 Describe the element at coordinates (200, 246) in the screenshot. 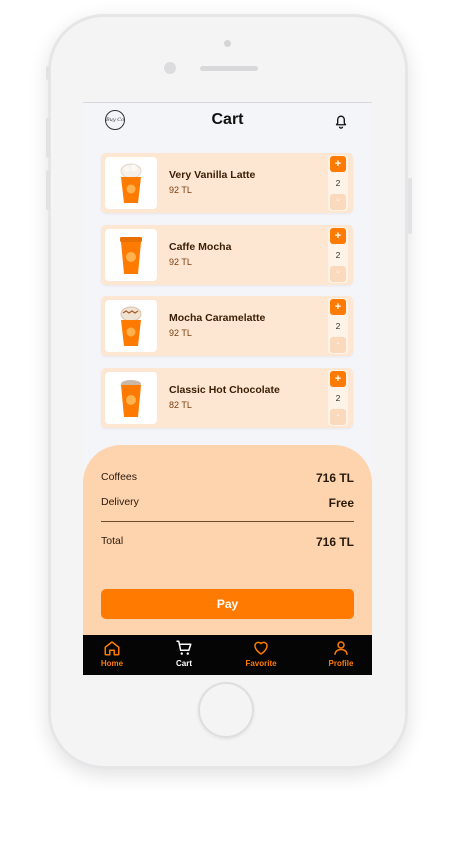

I see `item-name: Caffe Mocha` at that location.